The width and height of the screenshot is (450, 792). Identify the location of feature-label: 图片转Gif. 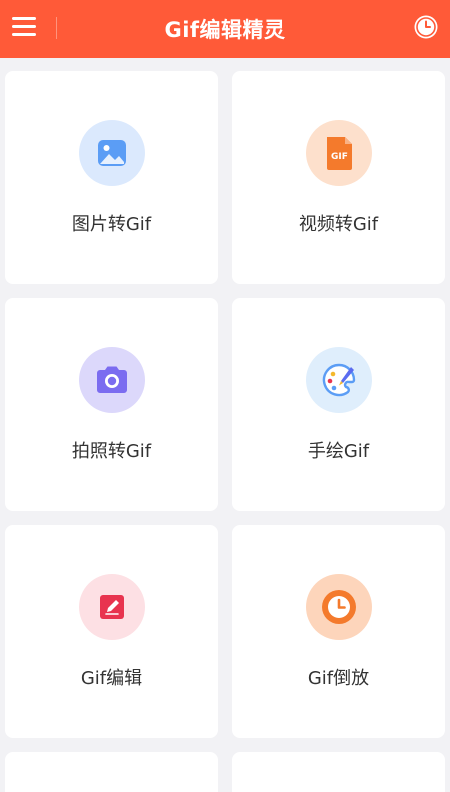
(111, 224).